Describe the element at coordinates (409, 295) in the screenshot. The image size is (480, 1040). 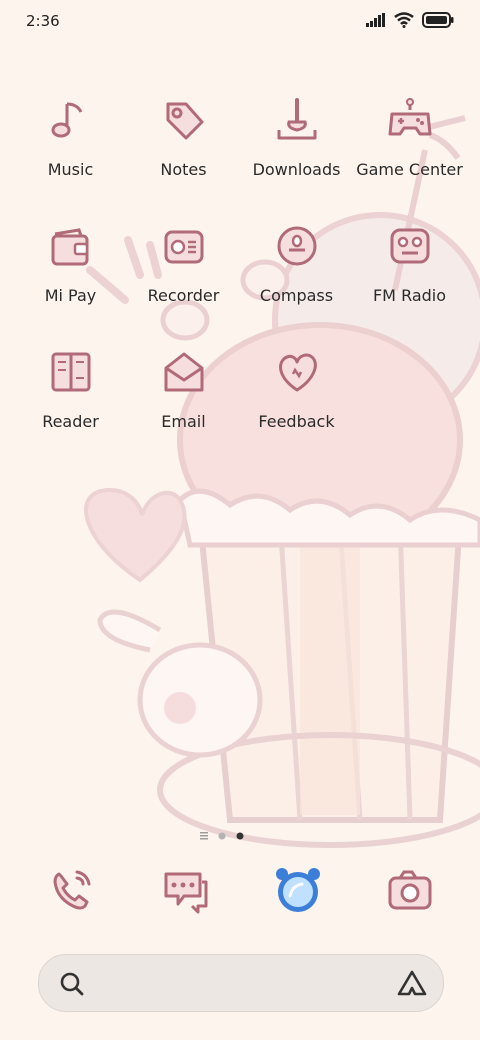
I see `app-label: FM Radio` at that location.